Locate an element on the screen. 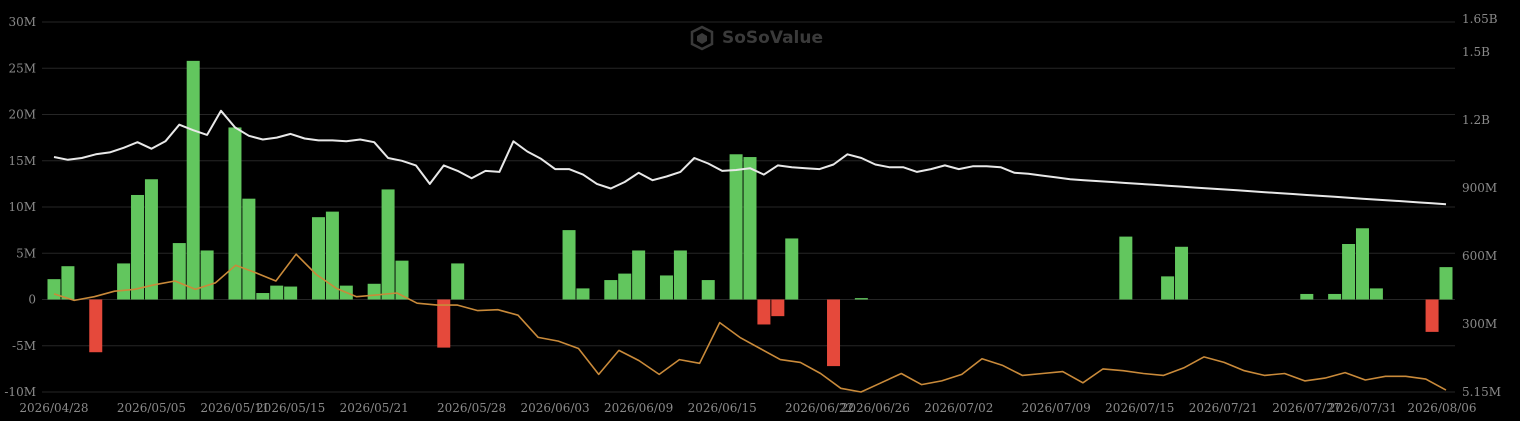 Image resolution: width=1520 pixels, height=421 pixels. left-tick-label: 25M is located at coordinates (22, 68).